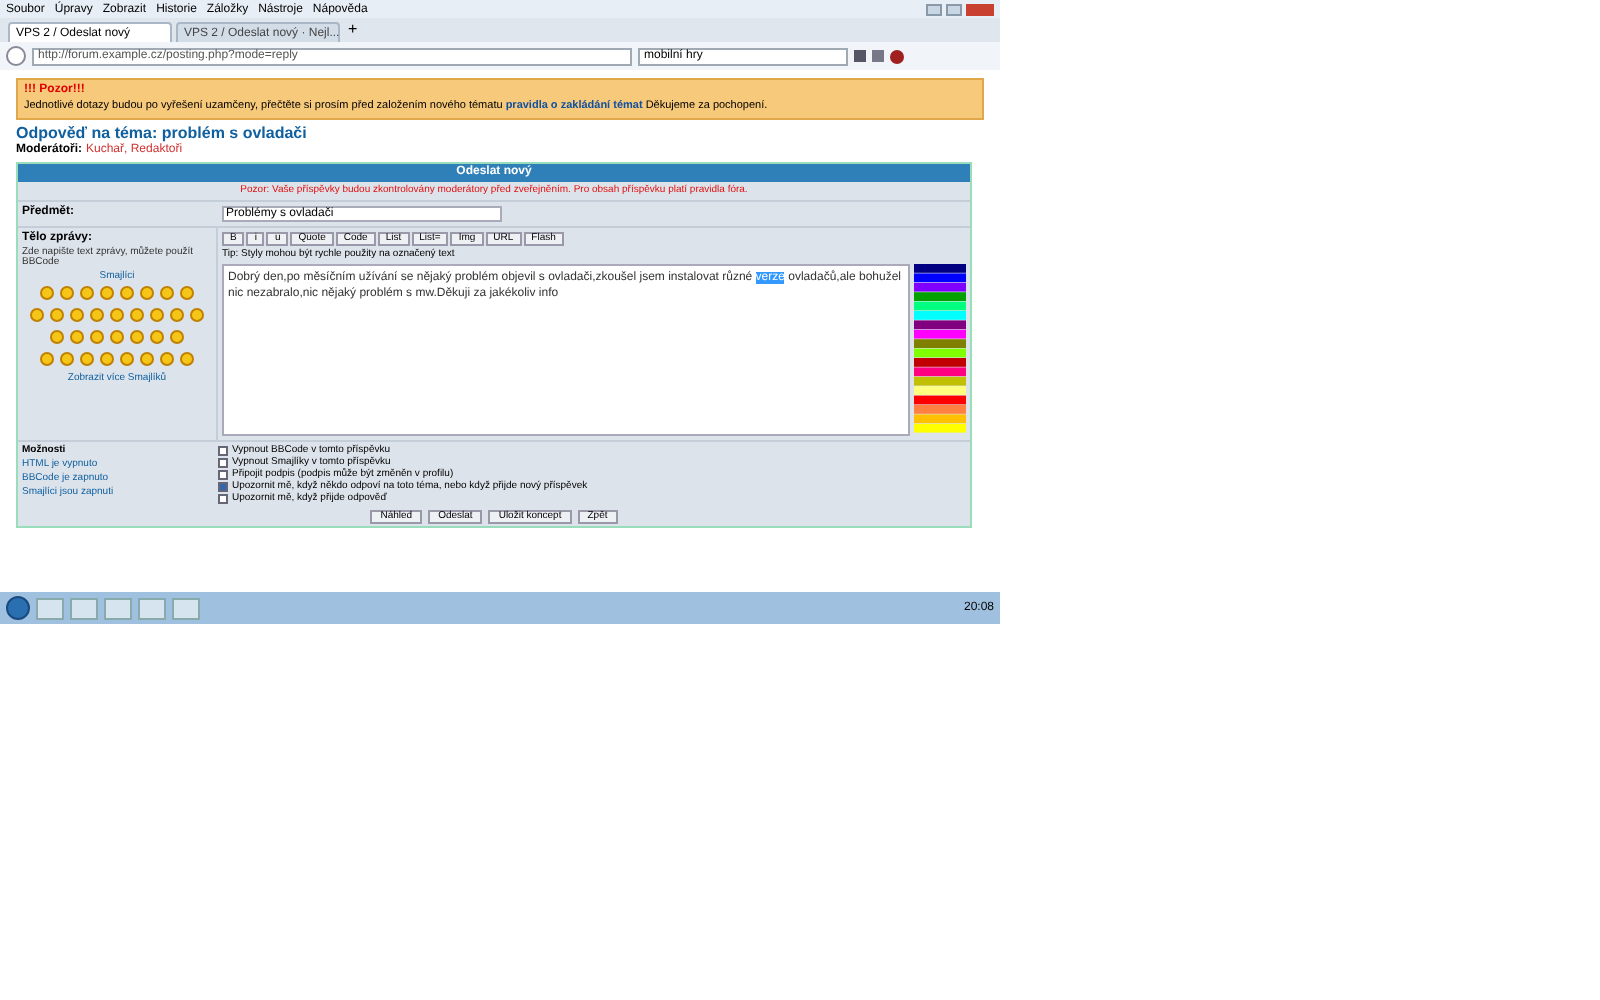 Image resolution: width=1600 pixels, height=1000 pixels. Describe the element at coordinates (16, 56) in the screenshot. I see `back-icon` at that location.